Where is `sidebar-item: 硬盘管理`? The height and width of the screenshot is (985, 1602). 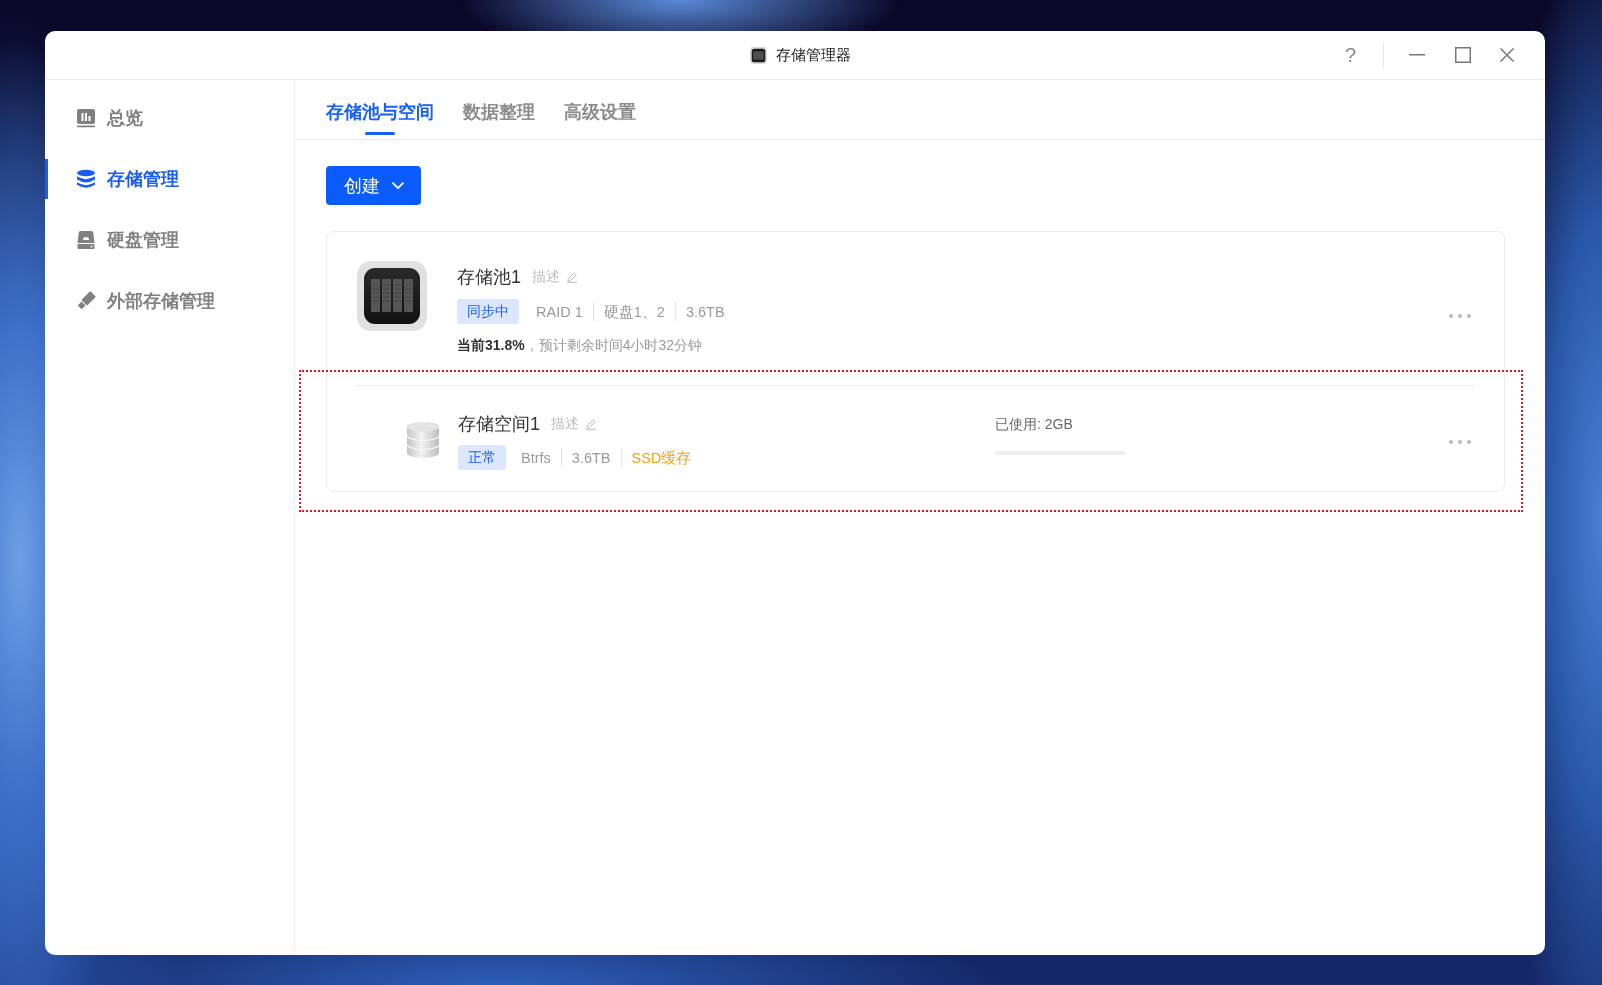 sidebar-item: 硬盘管理 is located at coordinates (169, 240).